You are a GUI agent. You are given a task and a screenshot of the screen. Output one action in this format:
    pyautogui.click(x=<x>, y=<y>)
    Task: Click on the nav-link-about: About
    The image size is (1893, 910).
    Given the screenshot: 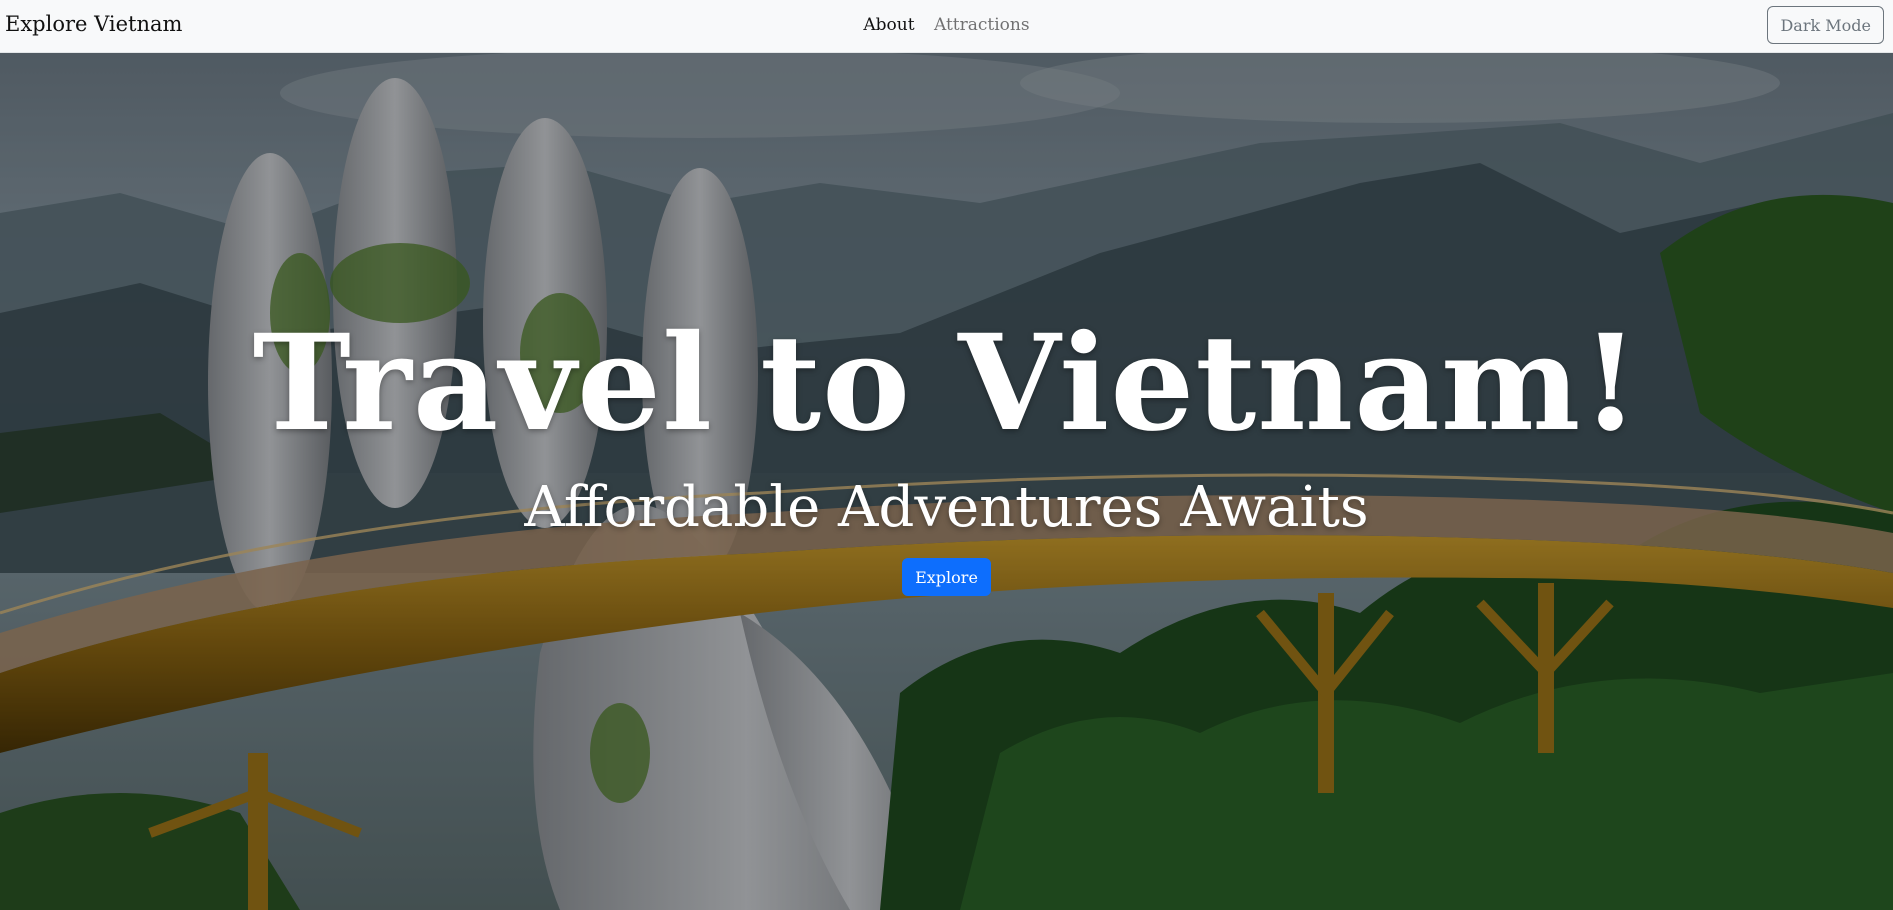 What is the action you would take?
    pyautogui.click(x=888, y=25)
    